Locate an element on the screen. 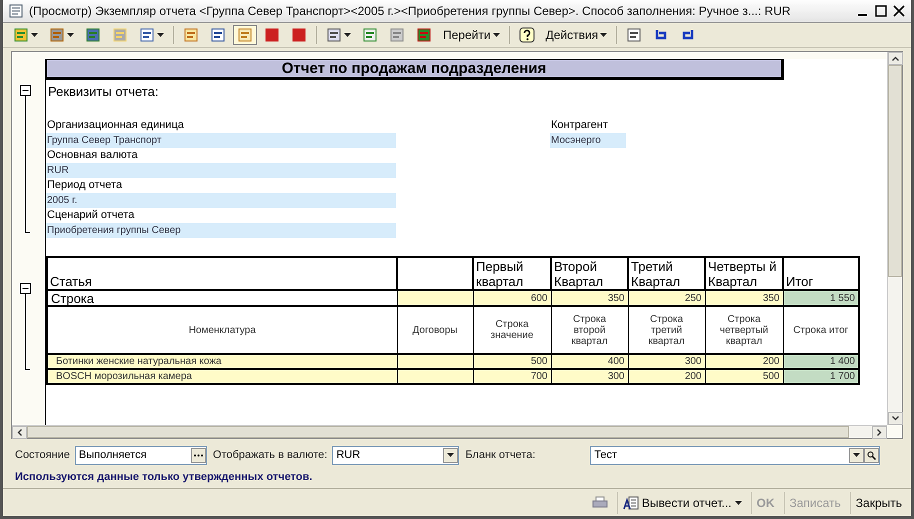 This screenshot has width=914, height=519. menu-button: Перейти is located at coordinates (471, 35).